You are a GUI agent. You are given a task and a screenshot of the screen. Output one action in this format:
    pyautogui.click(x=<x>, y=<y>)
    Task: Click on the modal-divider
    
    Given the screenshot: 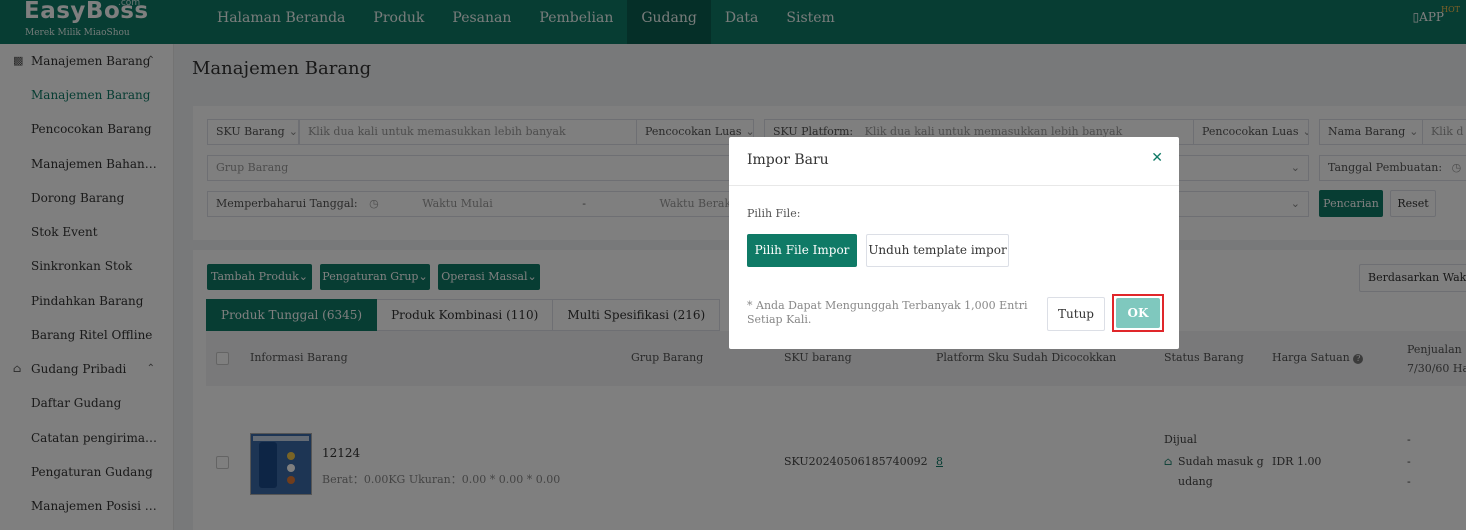 What is the action you would take?
    pyautogui.click(x=954, y=185)
    